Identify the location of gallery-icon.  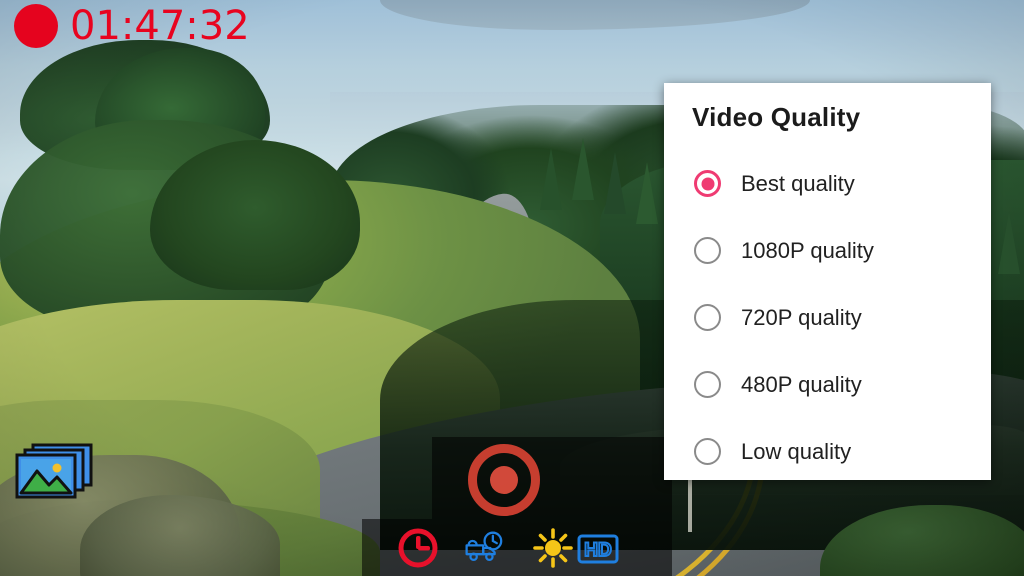
(54, 471).